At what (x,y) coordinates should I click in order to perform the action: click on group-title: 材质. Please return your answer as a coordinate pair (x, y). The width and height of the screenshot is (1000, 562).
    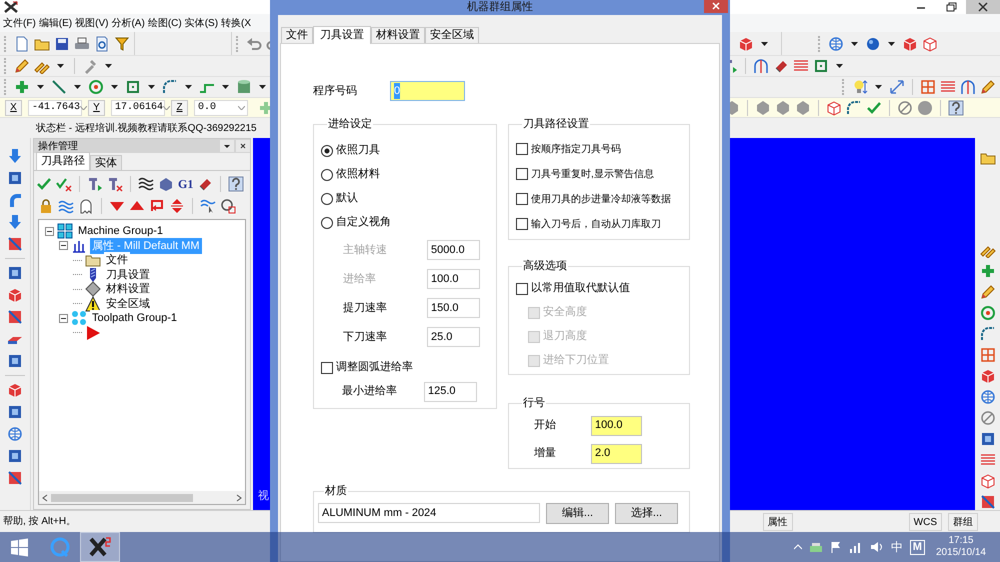
    Looking at the image, I should click on (336, 491).